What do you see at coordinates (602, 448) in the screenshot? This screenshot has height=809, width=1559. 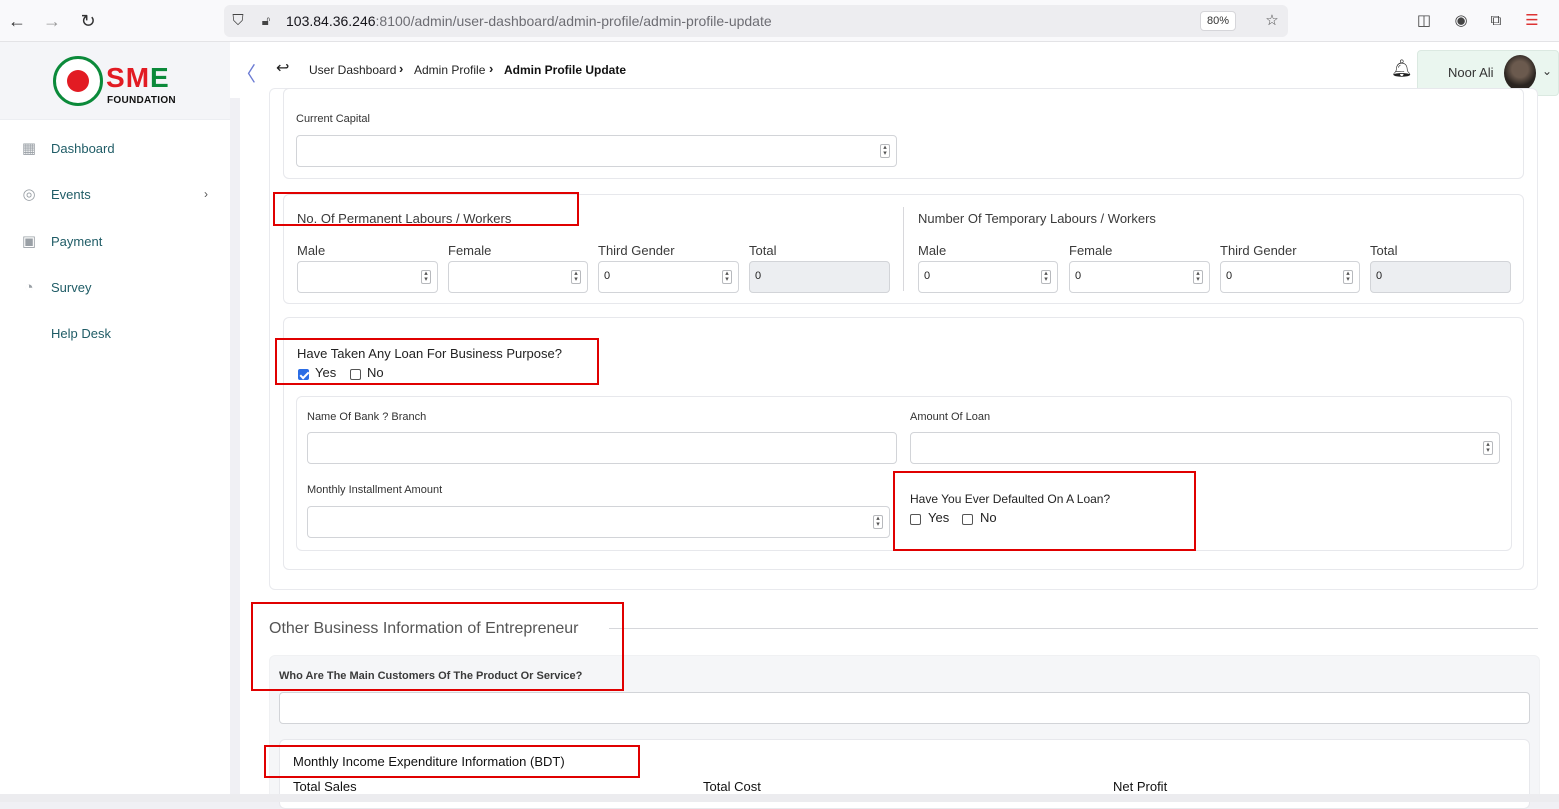 I see `bank-input` at bounding box center [602, 448].